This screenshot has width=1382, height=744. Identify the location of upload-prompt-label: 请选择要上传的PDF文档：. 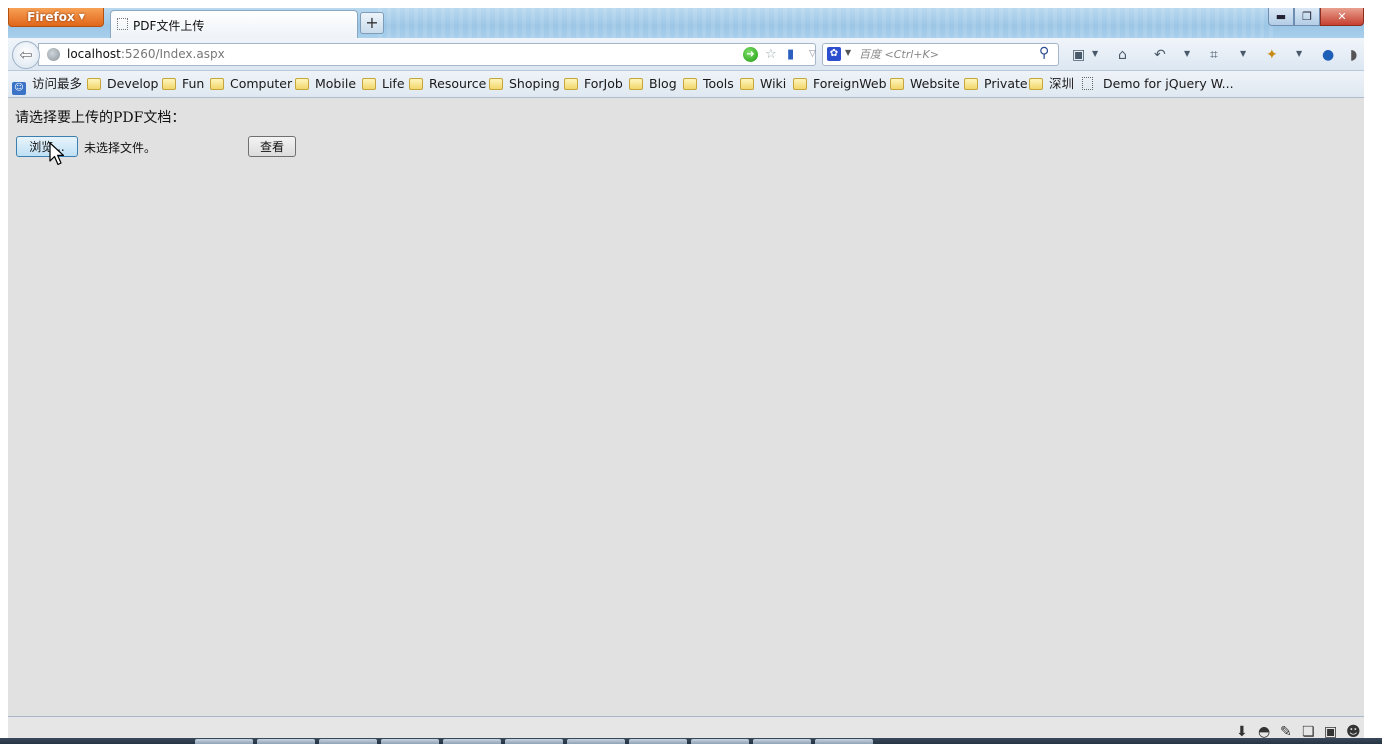
(100, 118).